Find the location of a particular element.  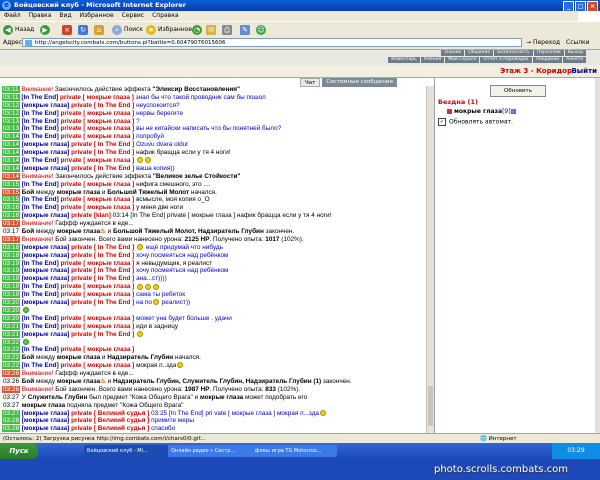

menu-favorites: Избранное is located at coordinates (97, 15).